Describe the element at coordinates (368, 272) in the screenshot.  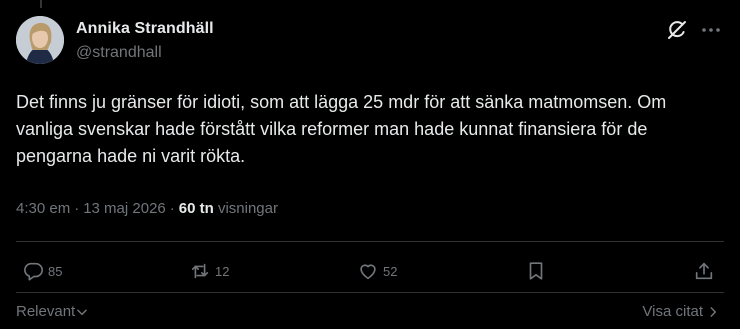
I see `like-icon` at that location.